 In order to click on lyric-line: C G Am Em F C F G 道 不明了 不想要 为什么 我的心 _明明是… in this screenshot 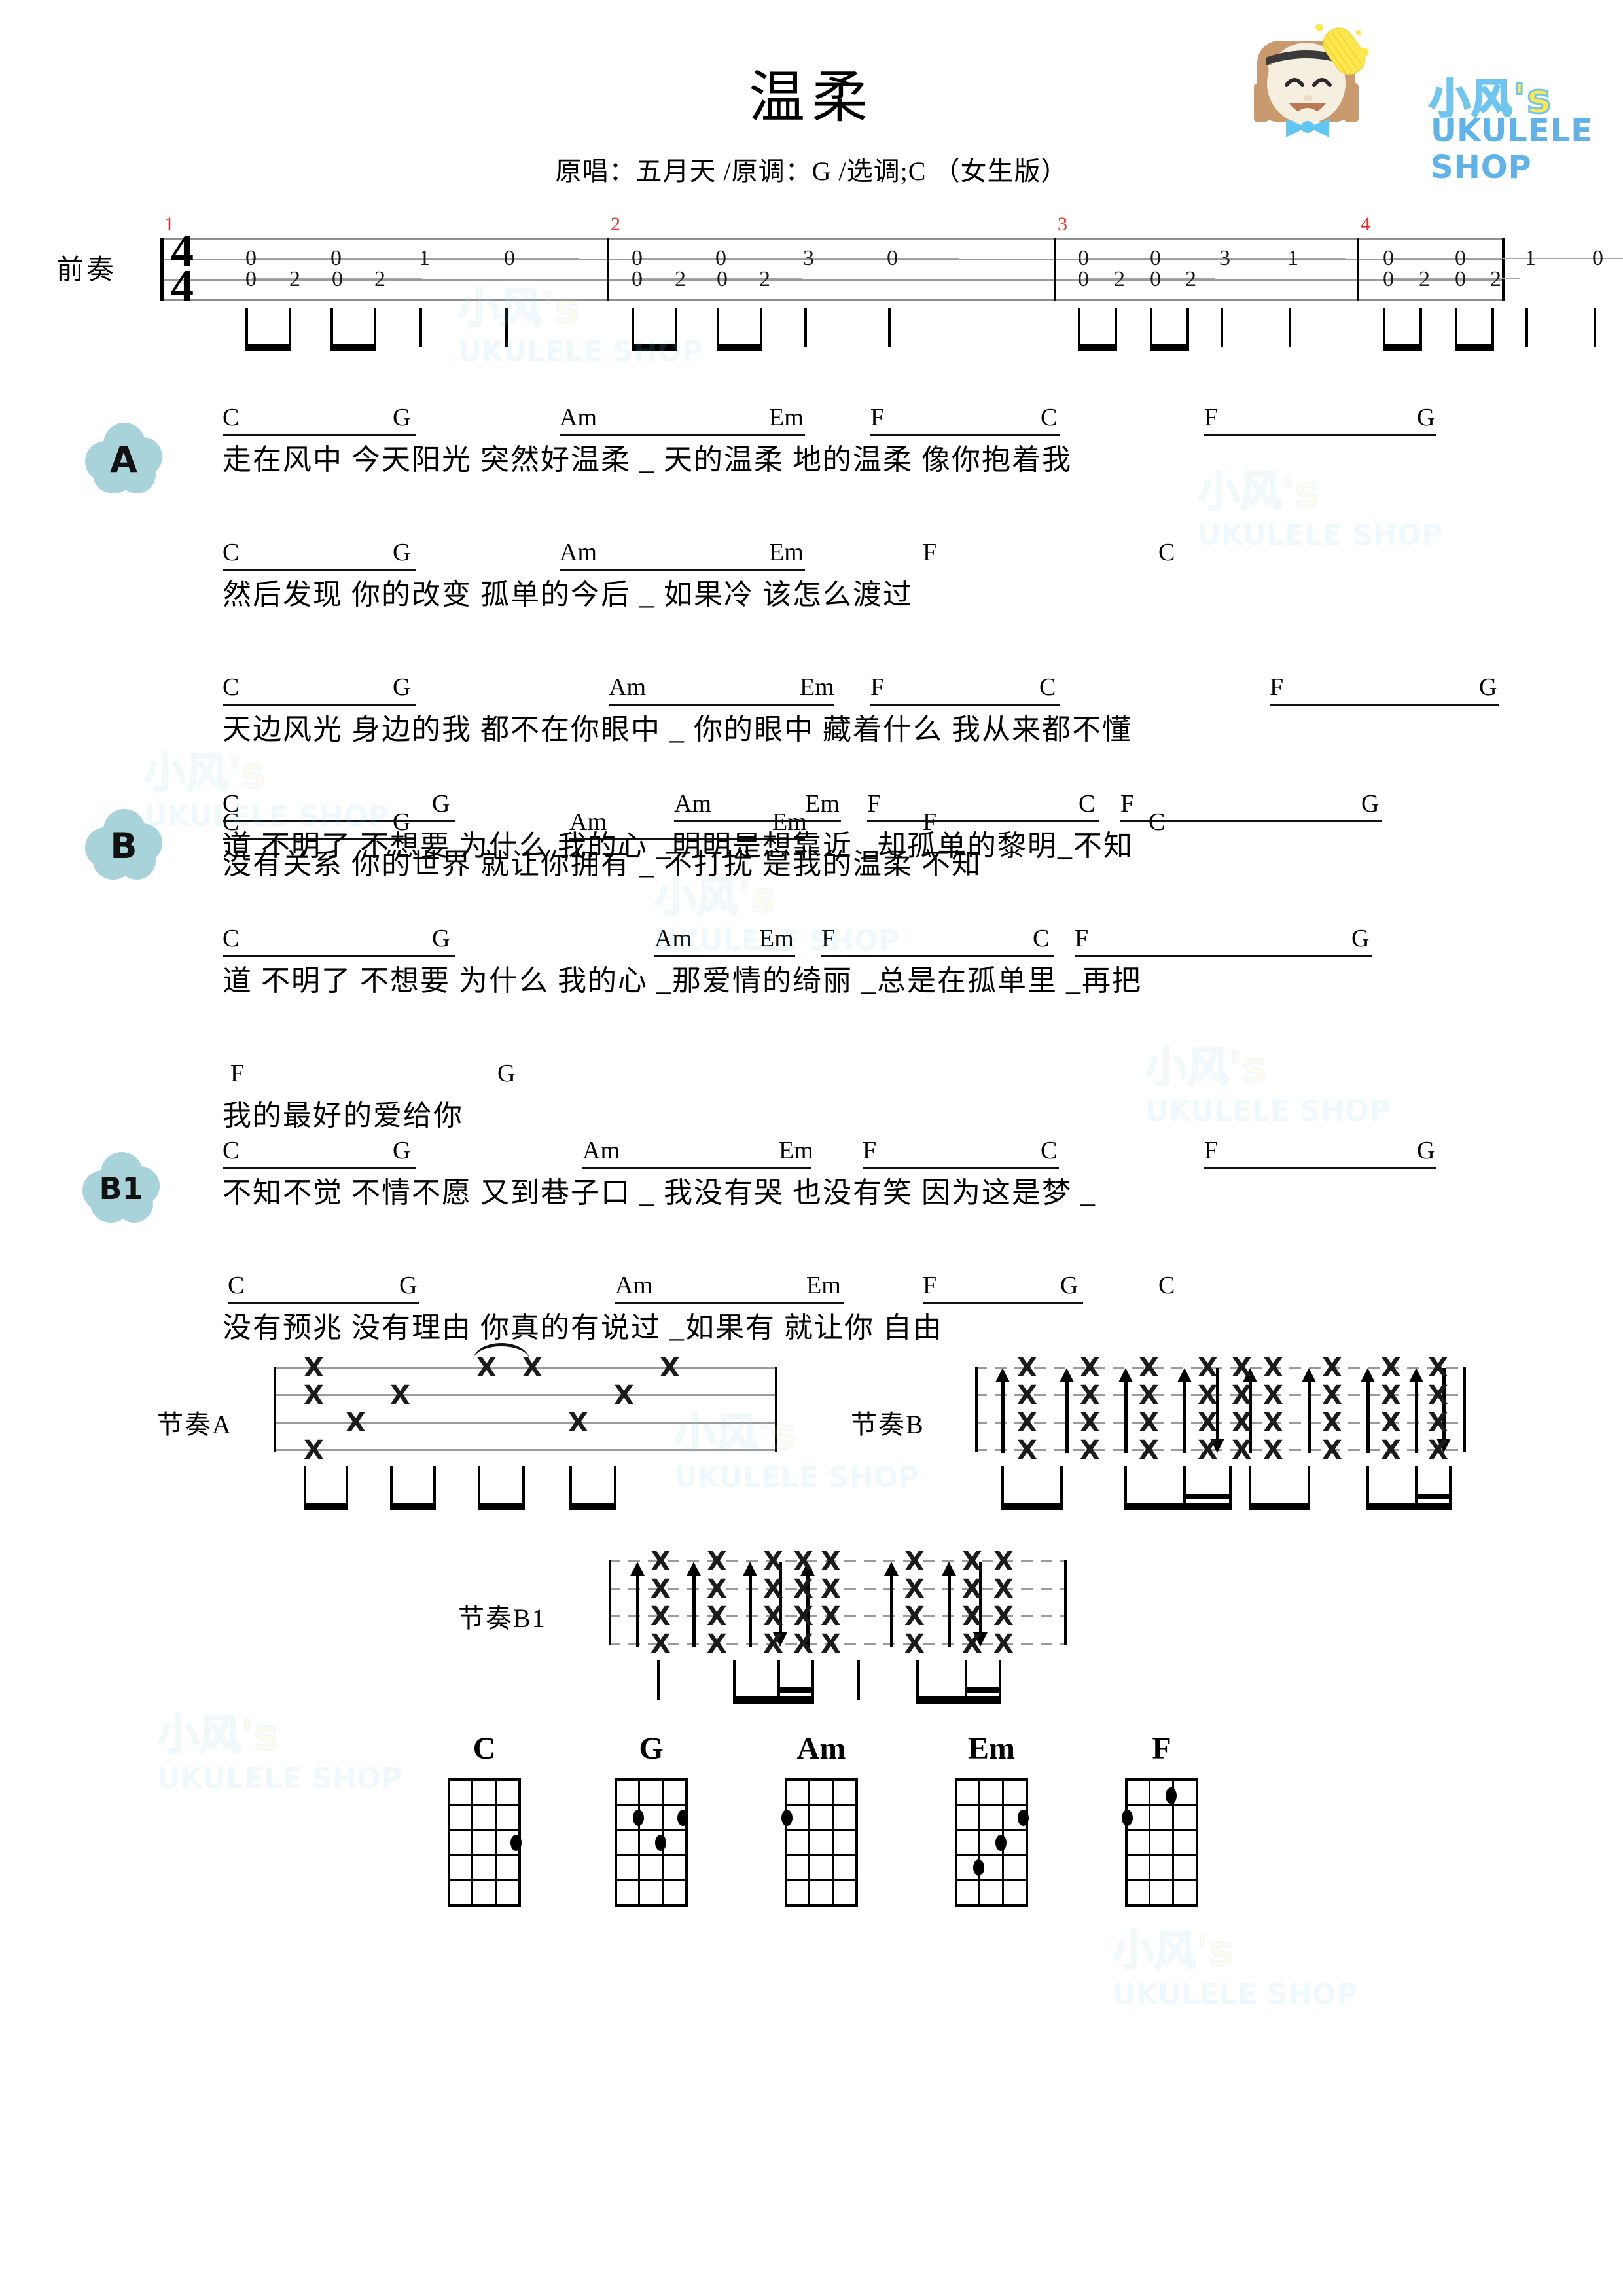, I will do `click(811, 829)`.